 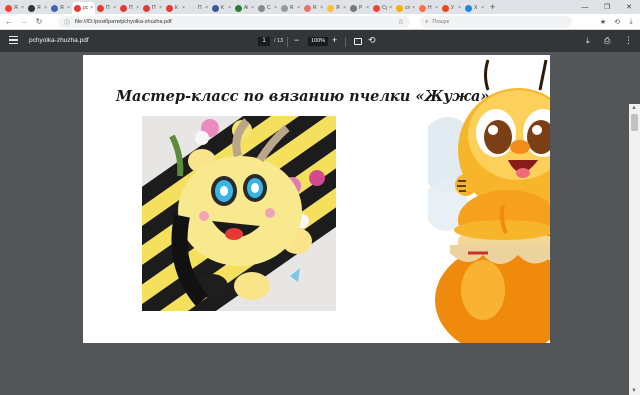 I want to click on restore-button: ❐, so click(x=607, y=7).